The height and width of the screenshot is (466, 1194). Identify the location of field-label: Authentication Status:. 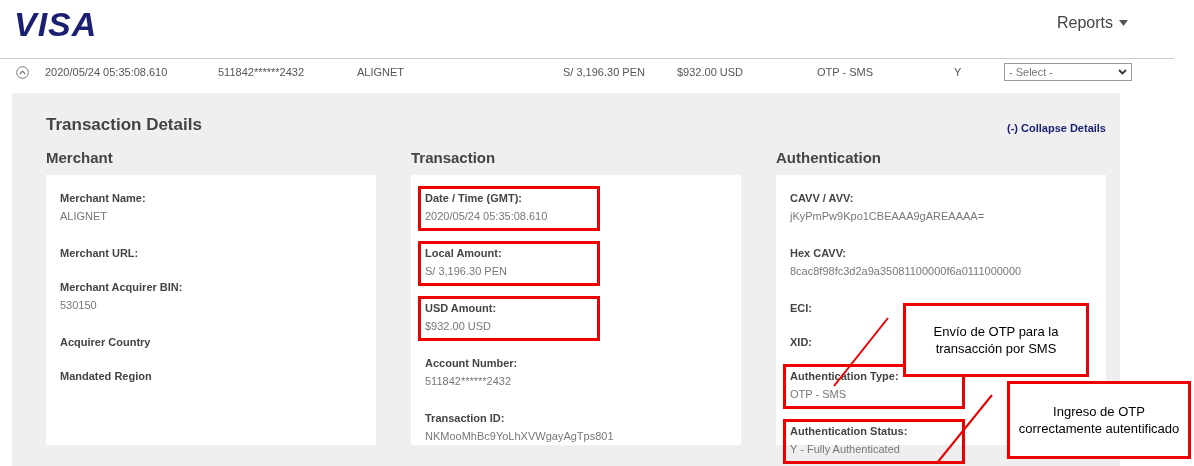
(849, 431).